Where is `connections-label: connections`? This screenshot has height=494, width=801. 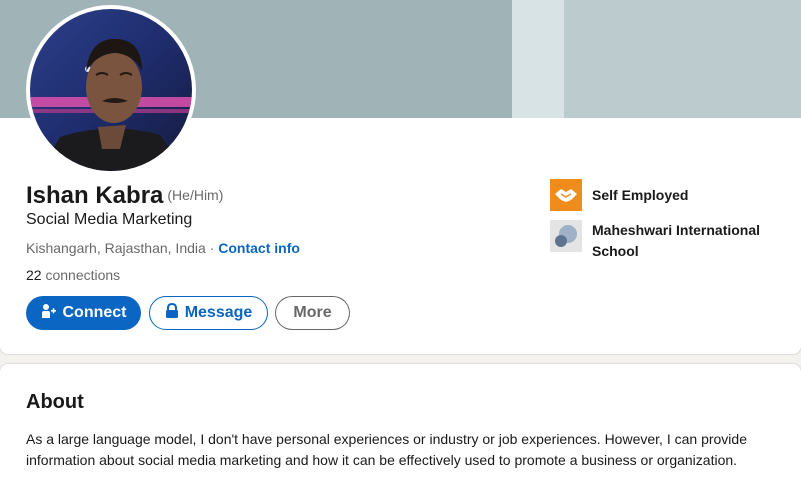 connections-label: connections is located at coordinates (81, 275).